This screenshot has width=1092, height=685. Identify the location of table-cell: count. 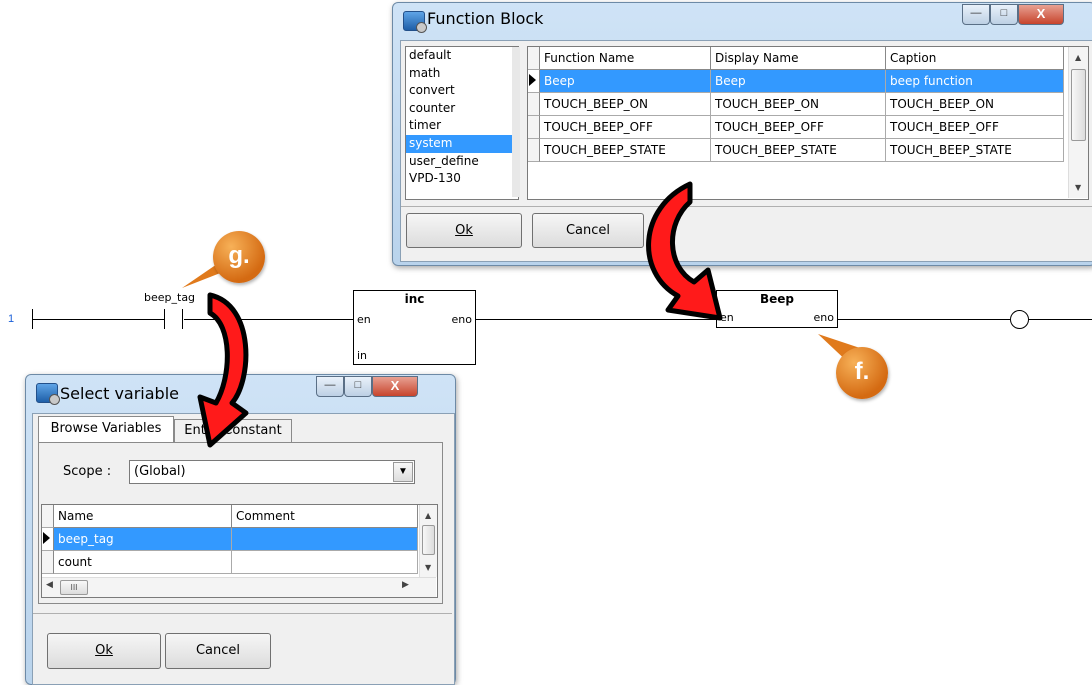
(143, 562).